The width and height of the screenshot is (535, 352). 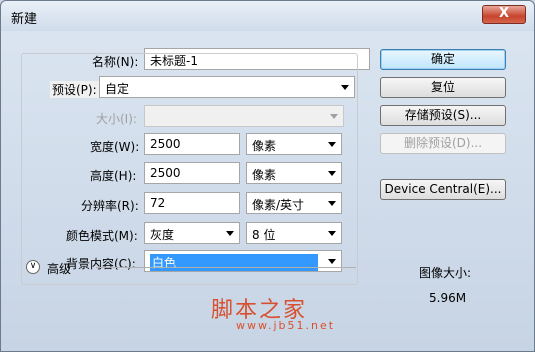 I want to click on close-icon: X, so click(x=504, y=13).